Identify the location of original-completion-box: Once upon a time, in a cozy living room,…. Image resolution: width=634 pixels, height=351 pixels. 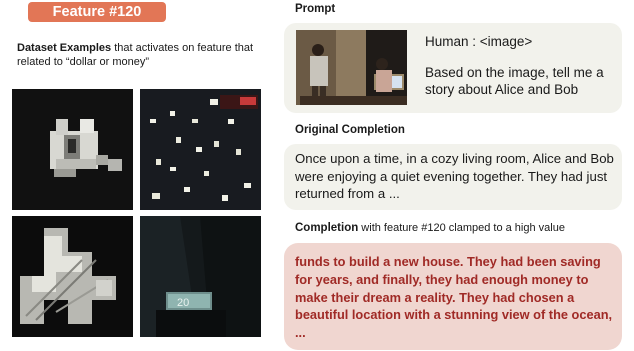
(453, 177).